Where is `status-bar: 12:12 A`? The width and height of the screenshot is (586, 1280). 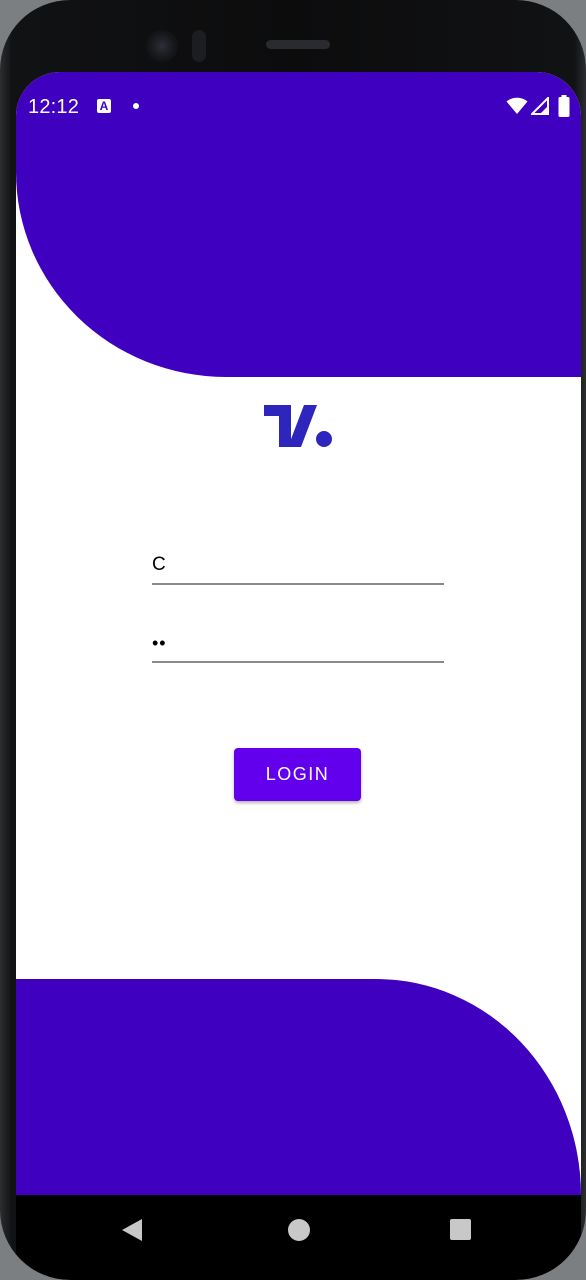 status-bar: 12:12 A is located at coordinates (298, 107).